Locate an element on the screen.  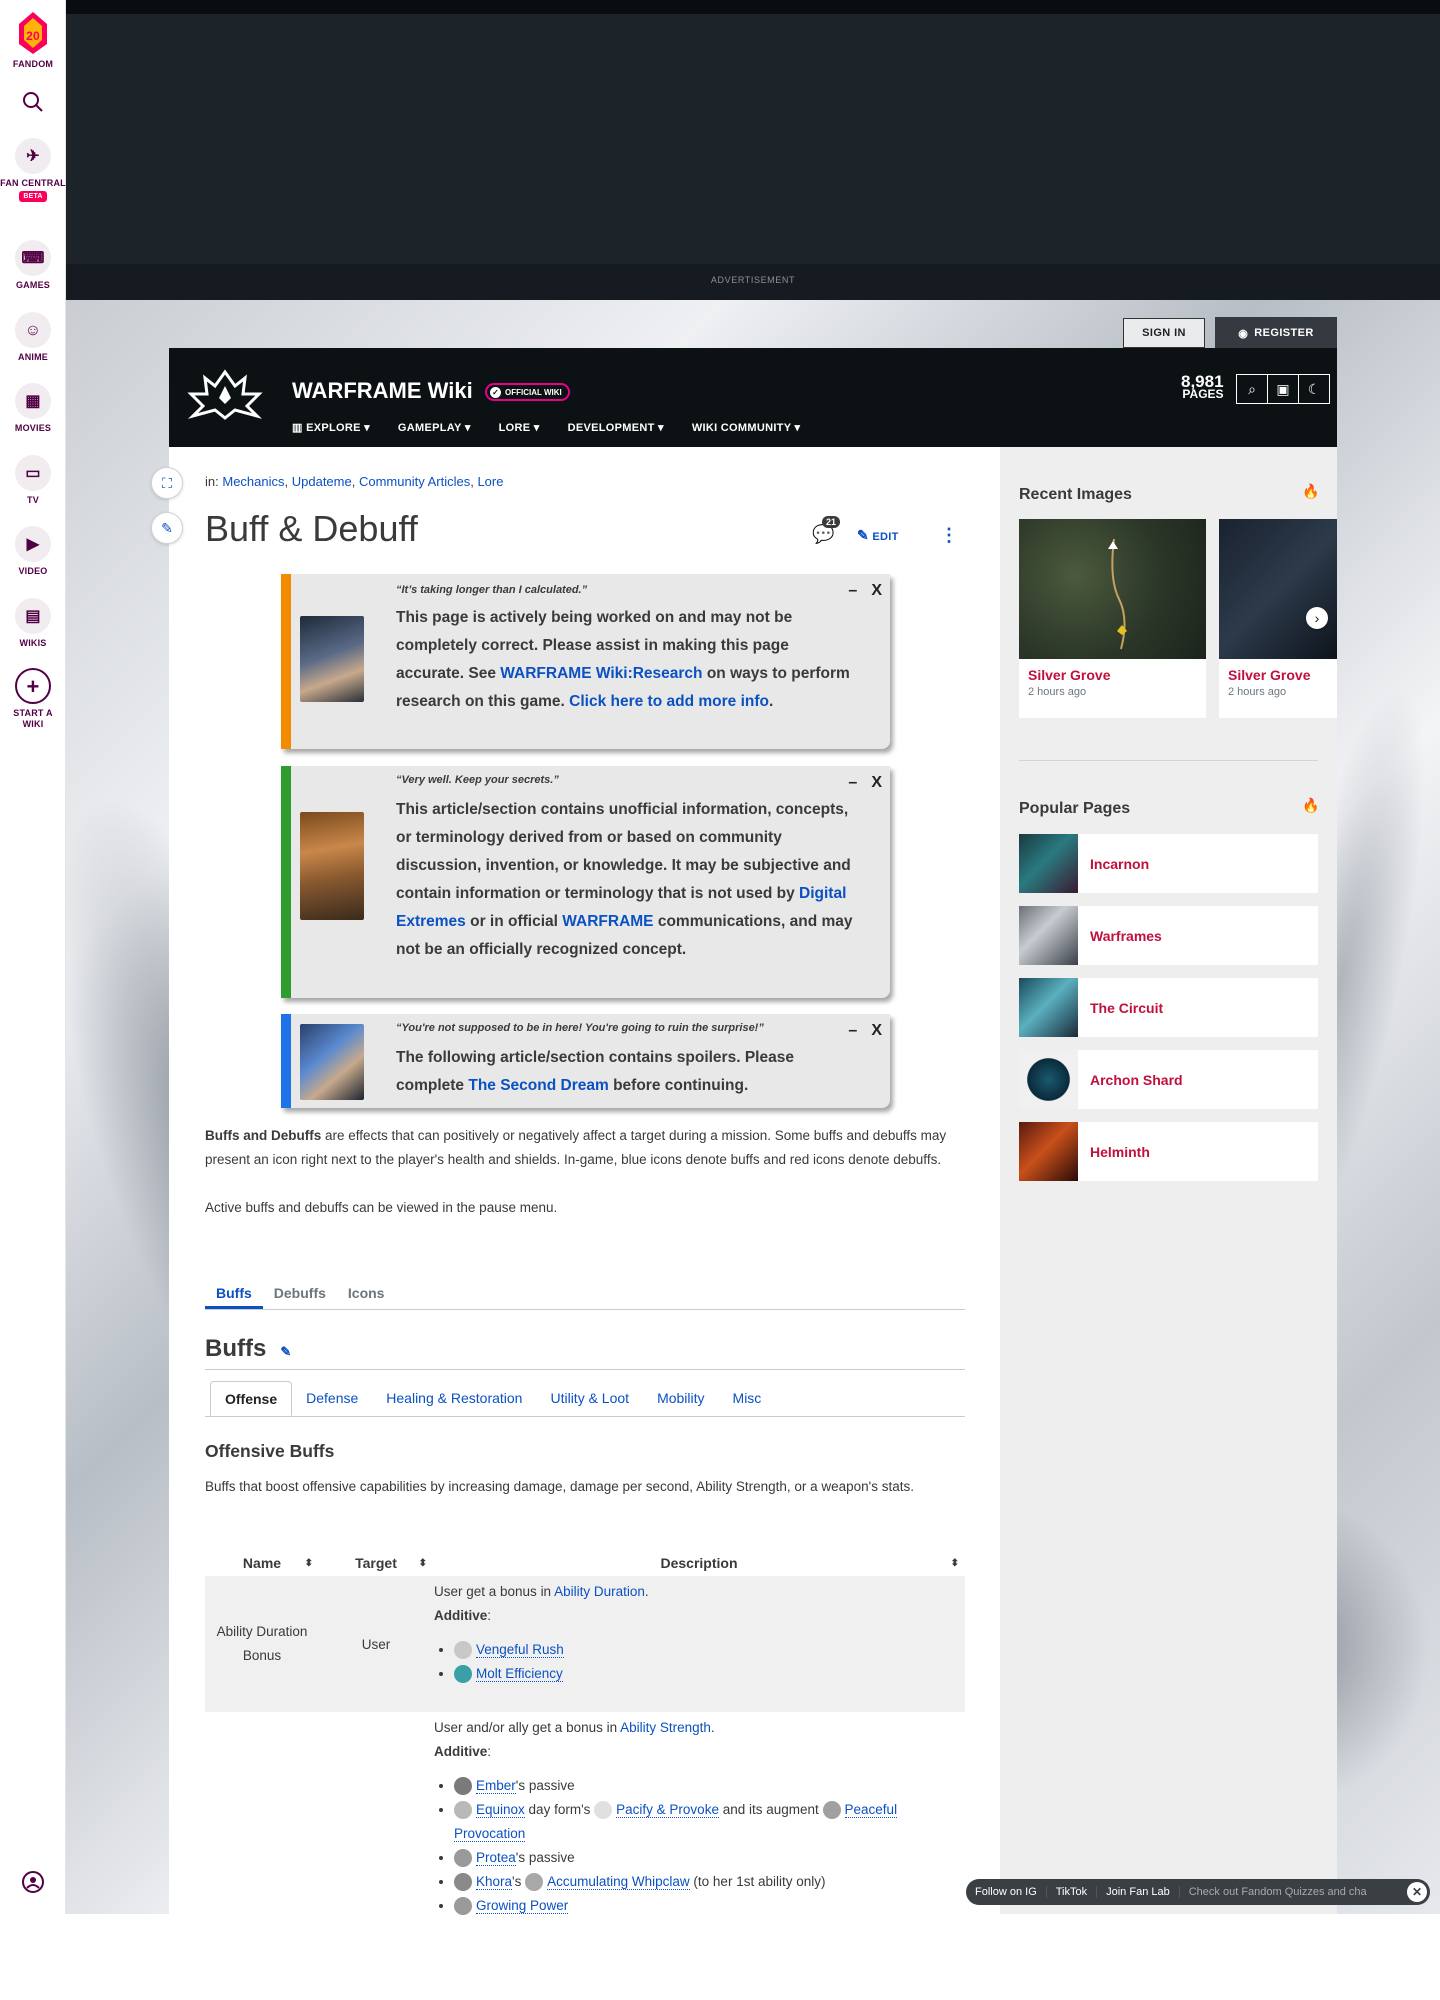
subtab-misc: Misc is located at coordinates (747, 1398).